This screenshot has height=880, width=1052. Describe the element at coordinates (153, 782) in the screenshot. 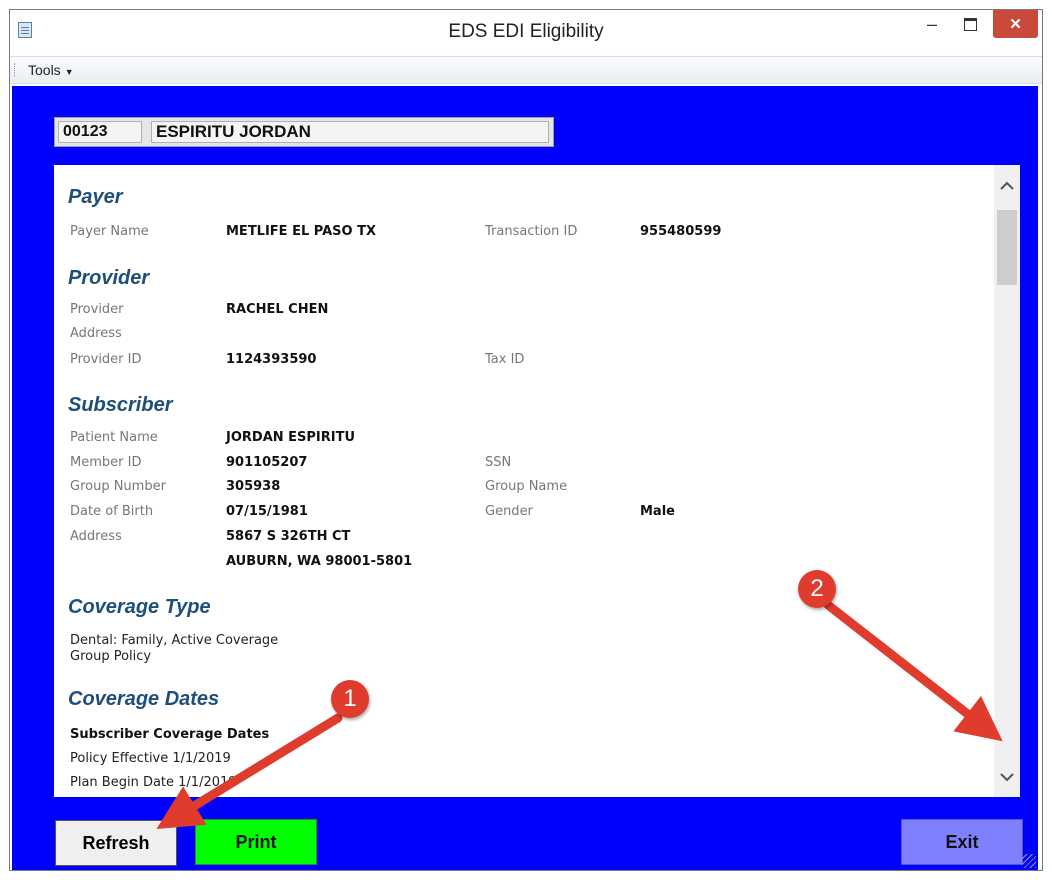

I see `plan-begin-date-text: Plan Begin Date 1/1/2019` at that location.